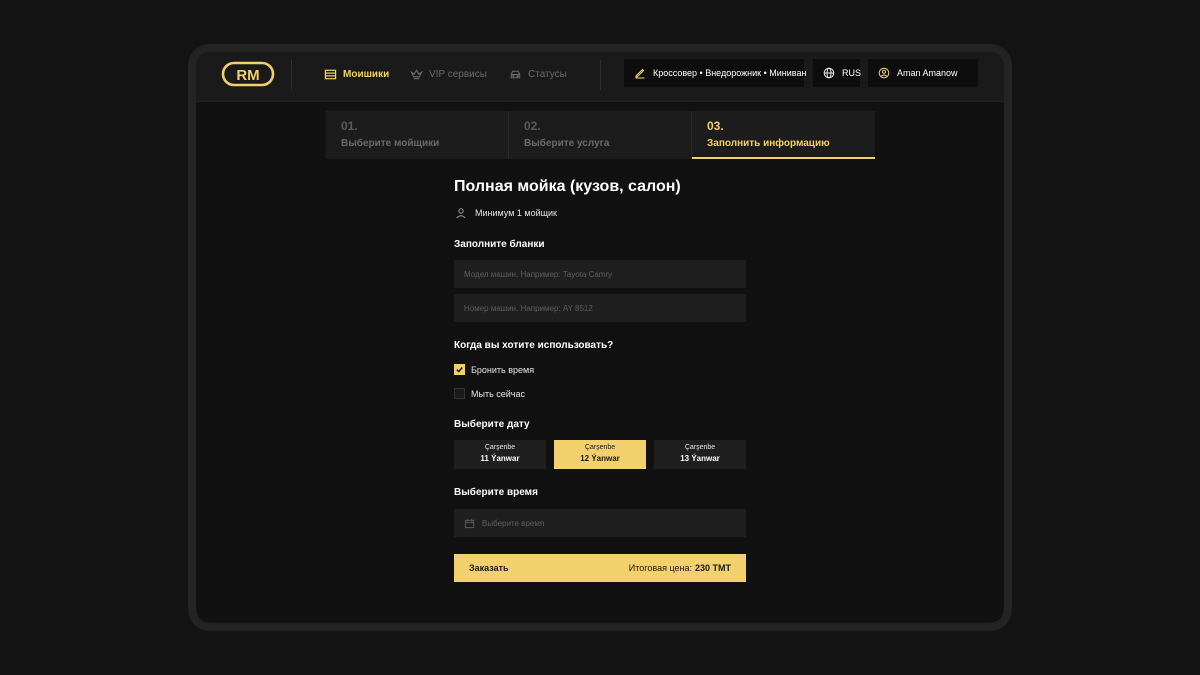 Image resolution: width=1200 pixels, height=675 pixels. I want to click on date-3-day: Çarşenbe, so click(700, 447).